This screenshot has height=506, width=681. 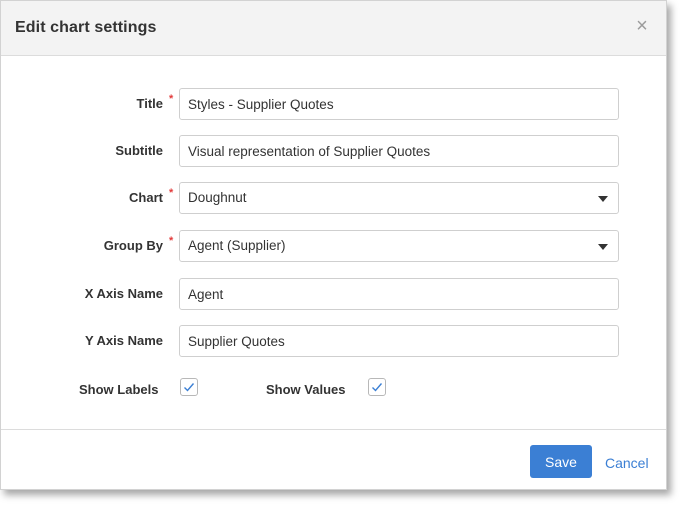 I want to click on chart-row: Chart * Doughnut, so click(x=333, y=198).